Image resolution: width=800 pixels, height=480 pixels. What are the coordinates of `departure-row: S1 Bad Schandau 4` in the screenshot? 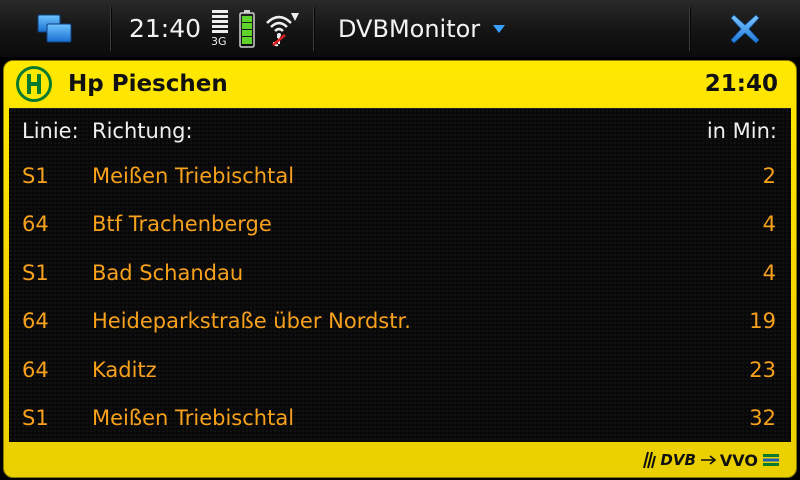 It's located at (400, 283).